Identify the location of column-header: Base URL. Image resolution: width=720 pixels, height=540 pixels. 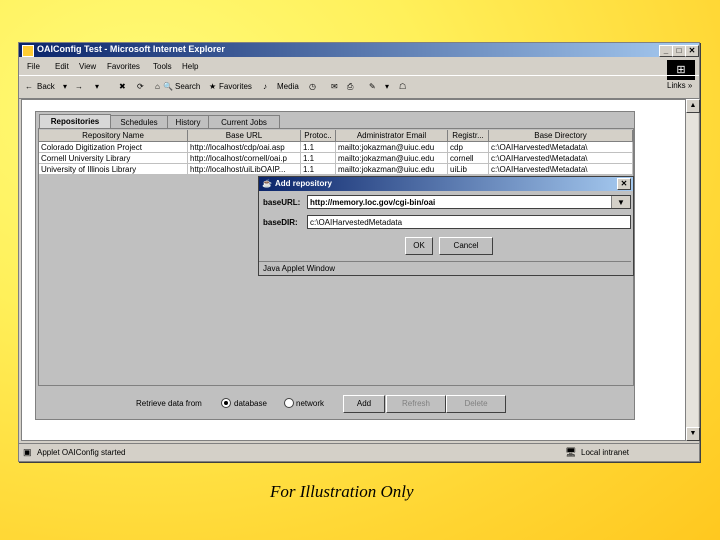
(244, 136).